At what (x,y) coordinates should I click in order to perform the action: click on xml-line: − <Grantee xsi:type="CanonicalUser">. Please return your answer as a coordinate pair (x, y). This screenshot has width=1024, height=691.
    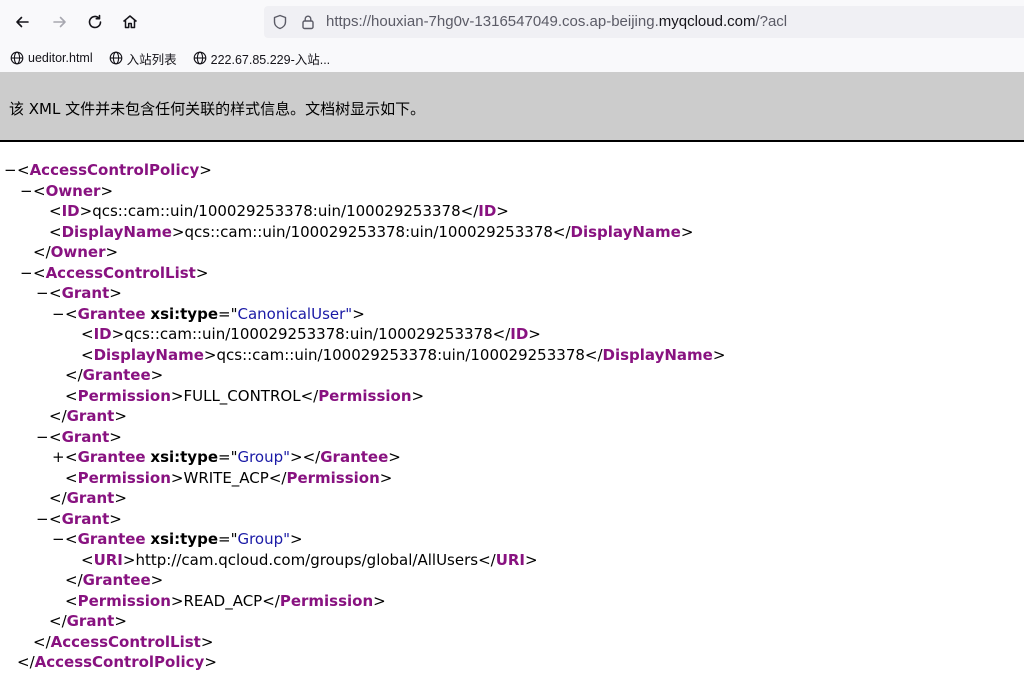
    Looking at the image, I should click on (208, 314).